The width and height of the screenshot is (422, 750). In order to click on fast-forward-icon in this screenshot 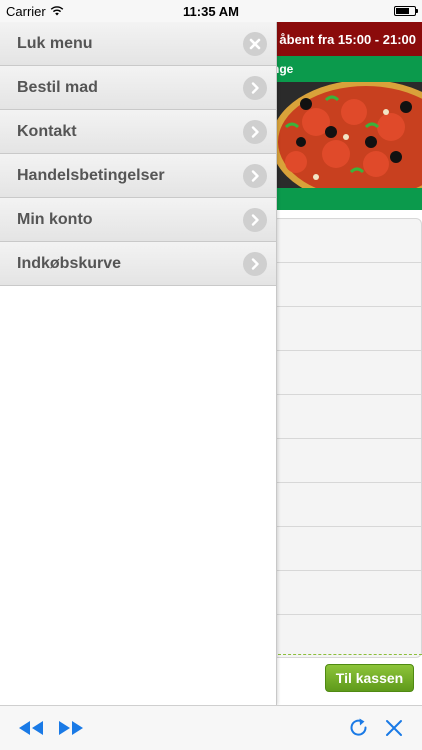, I will do `click(71, 728)`.